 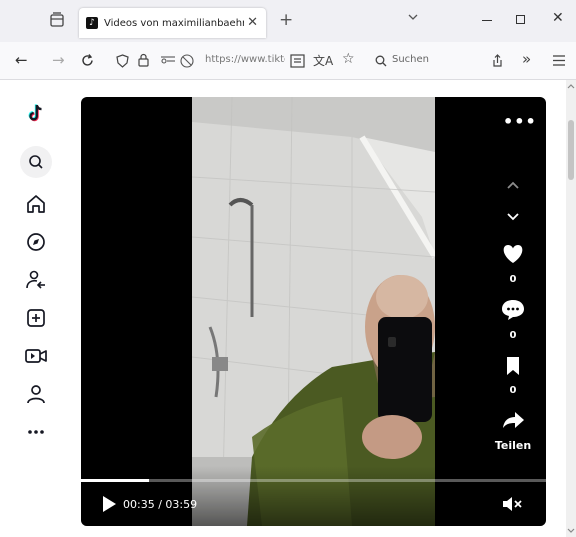 What do you see at coordinates (115, 480) in the screenshot?
I see `progress-fill` at bounding box center [115, 480].